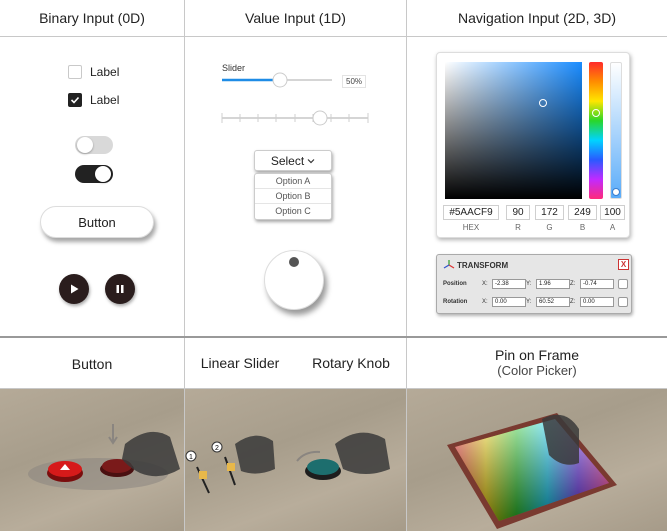 The height and width of the screenshot is (531, 667). What do you see at coordinates (293, 181) in the screenshot?
I see `select-option: Option A` at bounding box center [293, 181].